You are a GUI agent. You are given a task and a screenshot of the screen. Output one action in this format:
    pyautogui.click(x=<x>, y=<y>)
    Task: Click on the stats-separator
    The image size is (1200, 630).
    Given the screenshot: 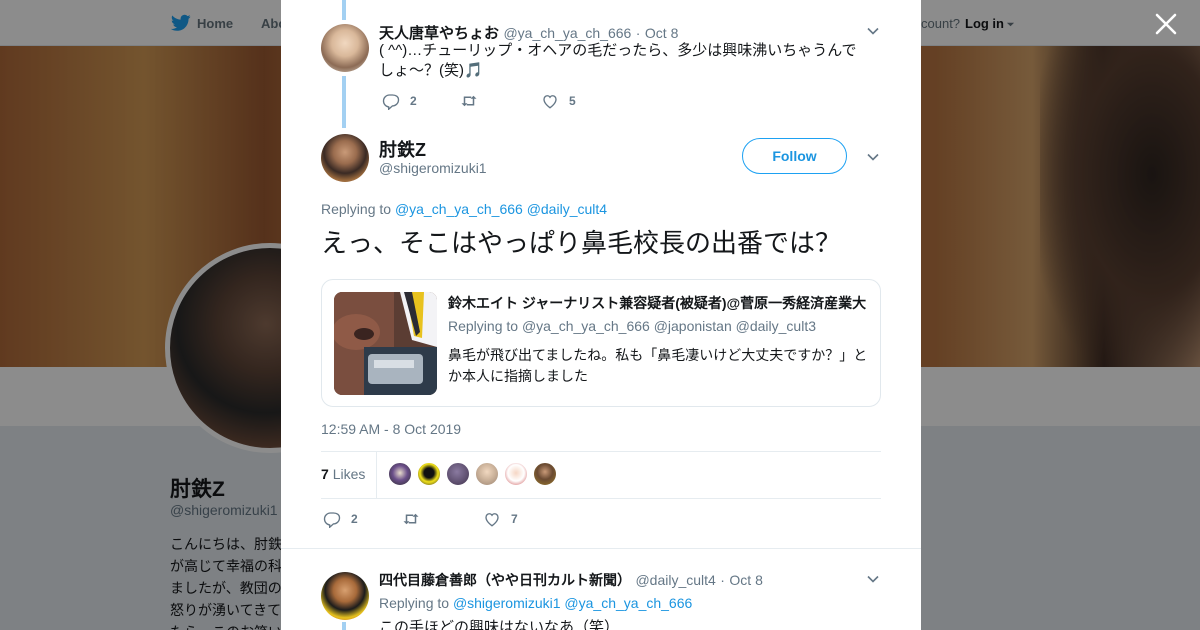 What is the action you would take?
    pyautogui.click(x=376, y=475)
    